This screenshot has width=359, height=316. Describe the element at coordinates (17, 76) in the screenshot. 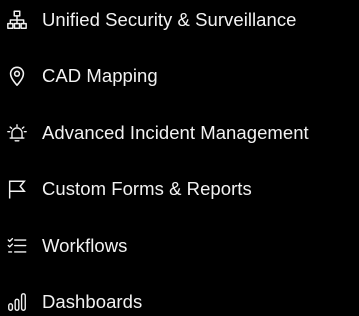

I see `map-pin-icon` at that location.